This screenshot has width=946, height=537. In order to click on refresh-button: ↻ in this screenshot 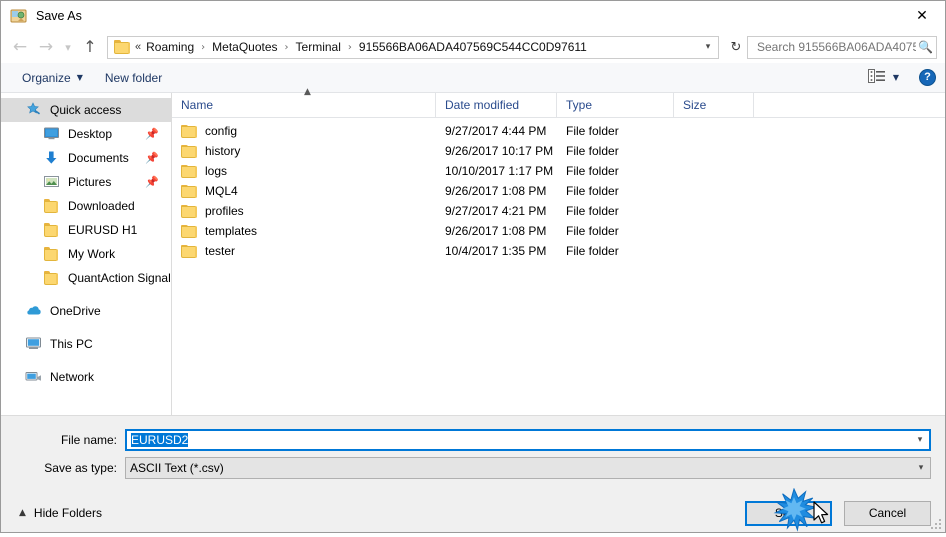, I will do `click(736, 47)`.